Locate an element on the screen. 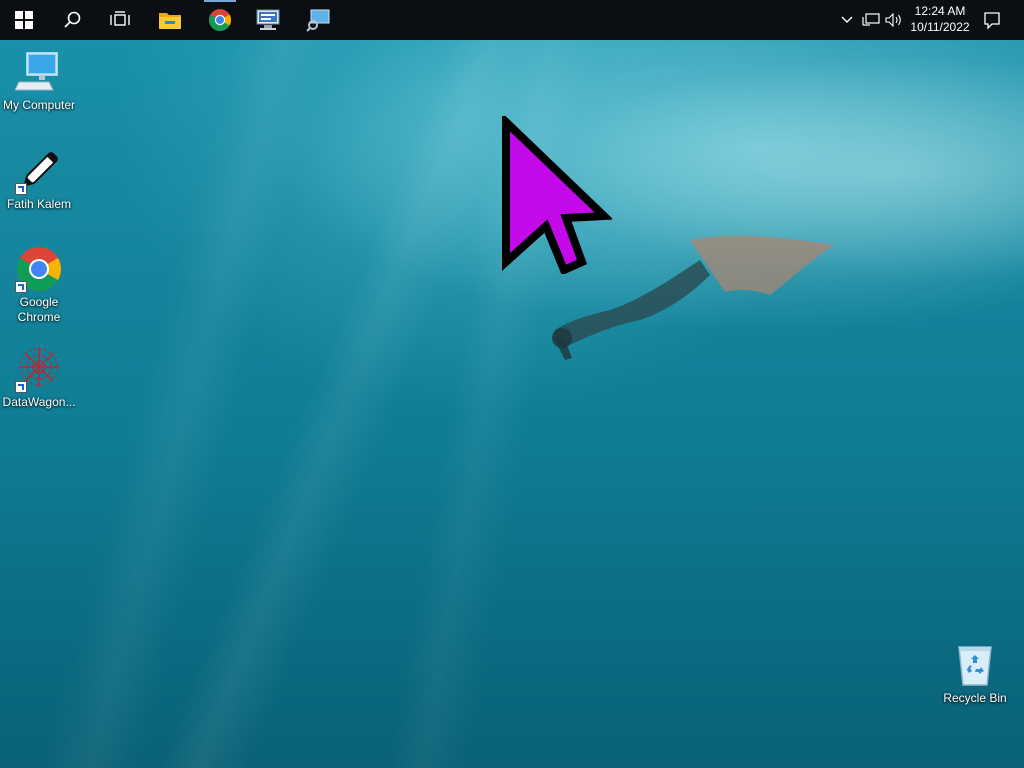 This screenshot has width=1024, height=768. taskbar: 12:24 AM 10/11/2022 is located at coordinates (512, 20).